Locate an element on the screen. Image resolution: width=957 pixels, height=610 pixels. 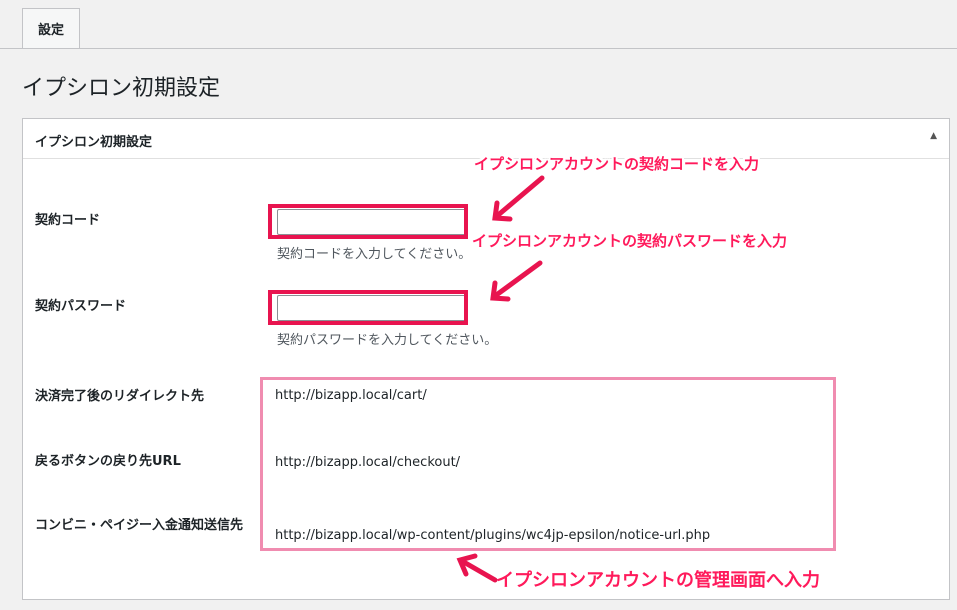
password-annotation: イプシロンアカウントの契約パスワードを入力 is located at coordinates (630, 241).